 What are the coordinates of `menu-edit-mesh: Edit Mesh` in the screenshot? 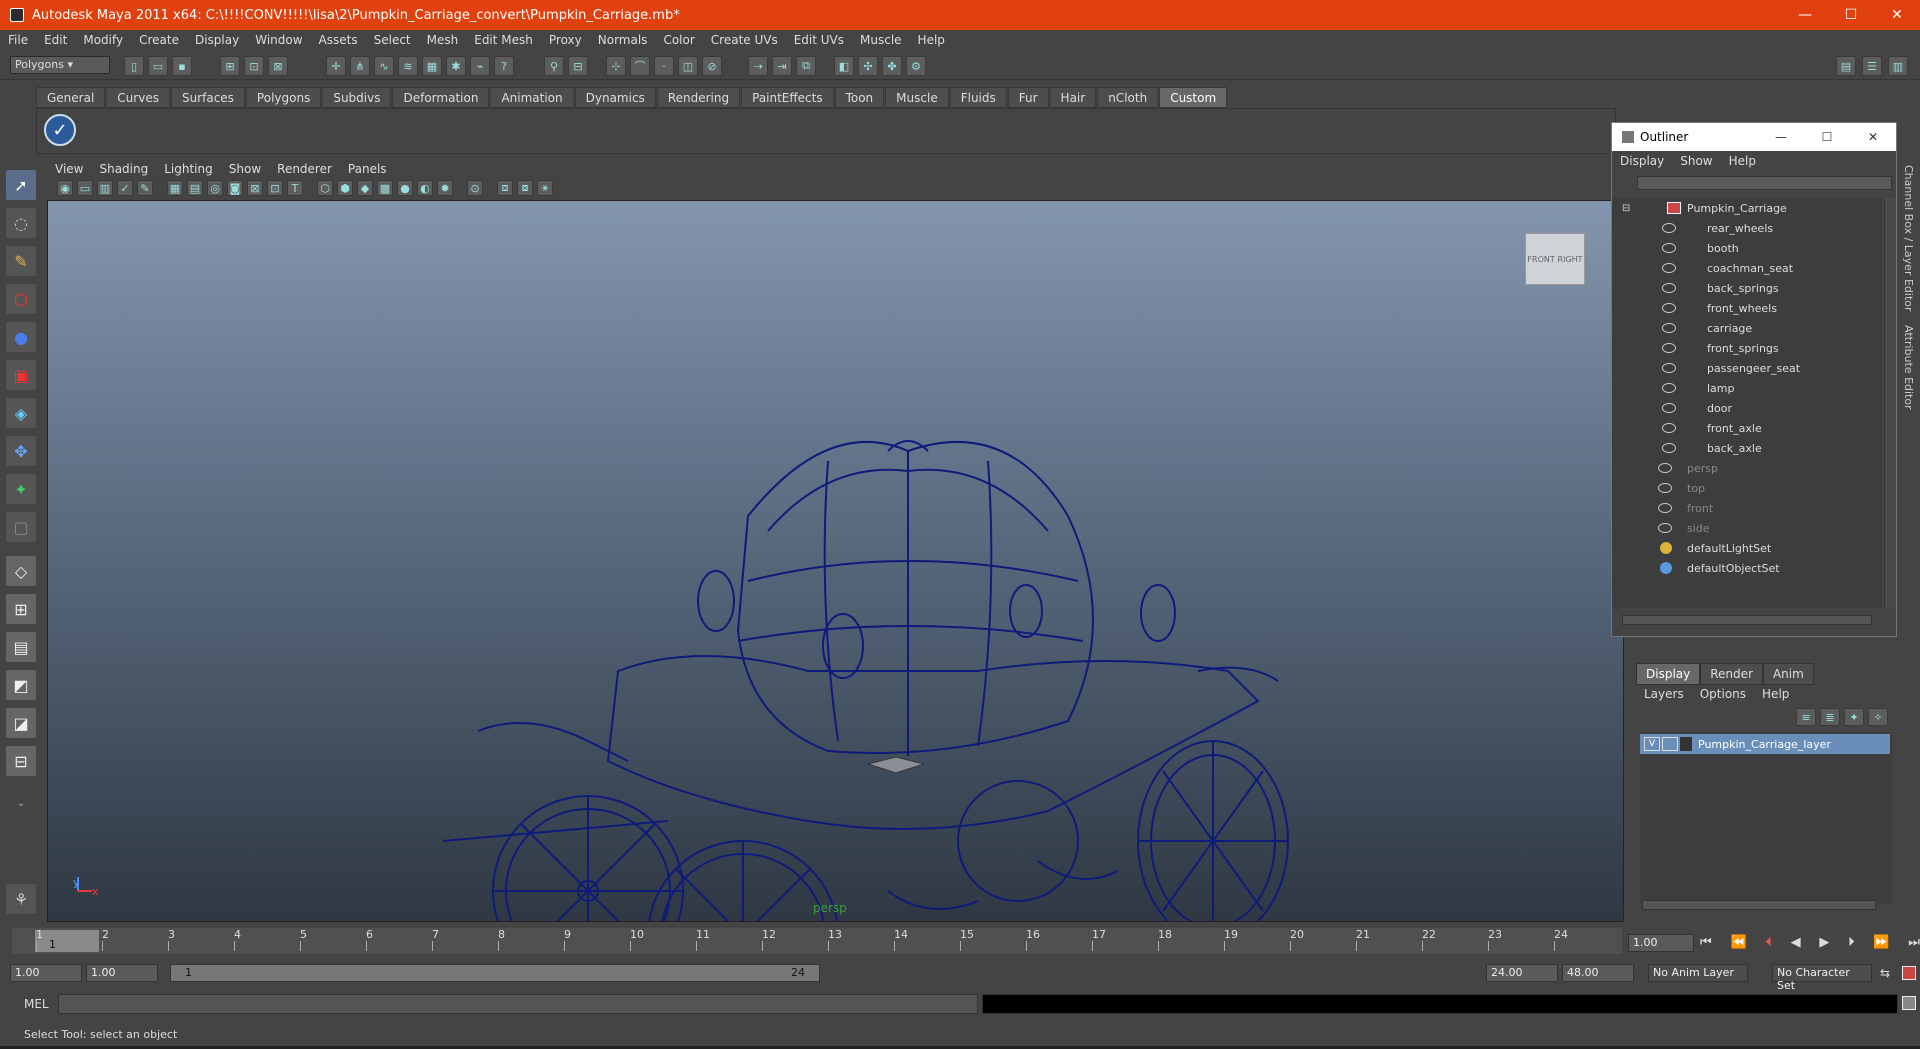 It's located at (503, 40).